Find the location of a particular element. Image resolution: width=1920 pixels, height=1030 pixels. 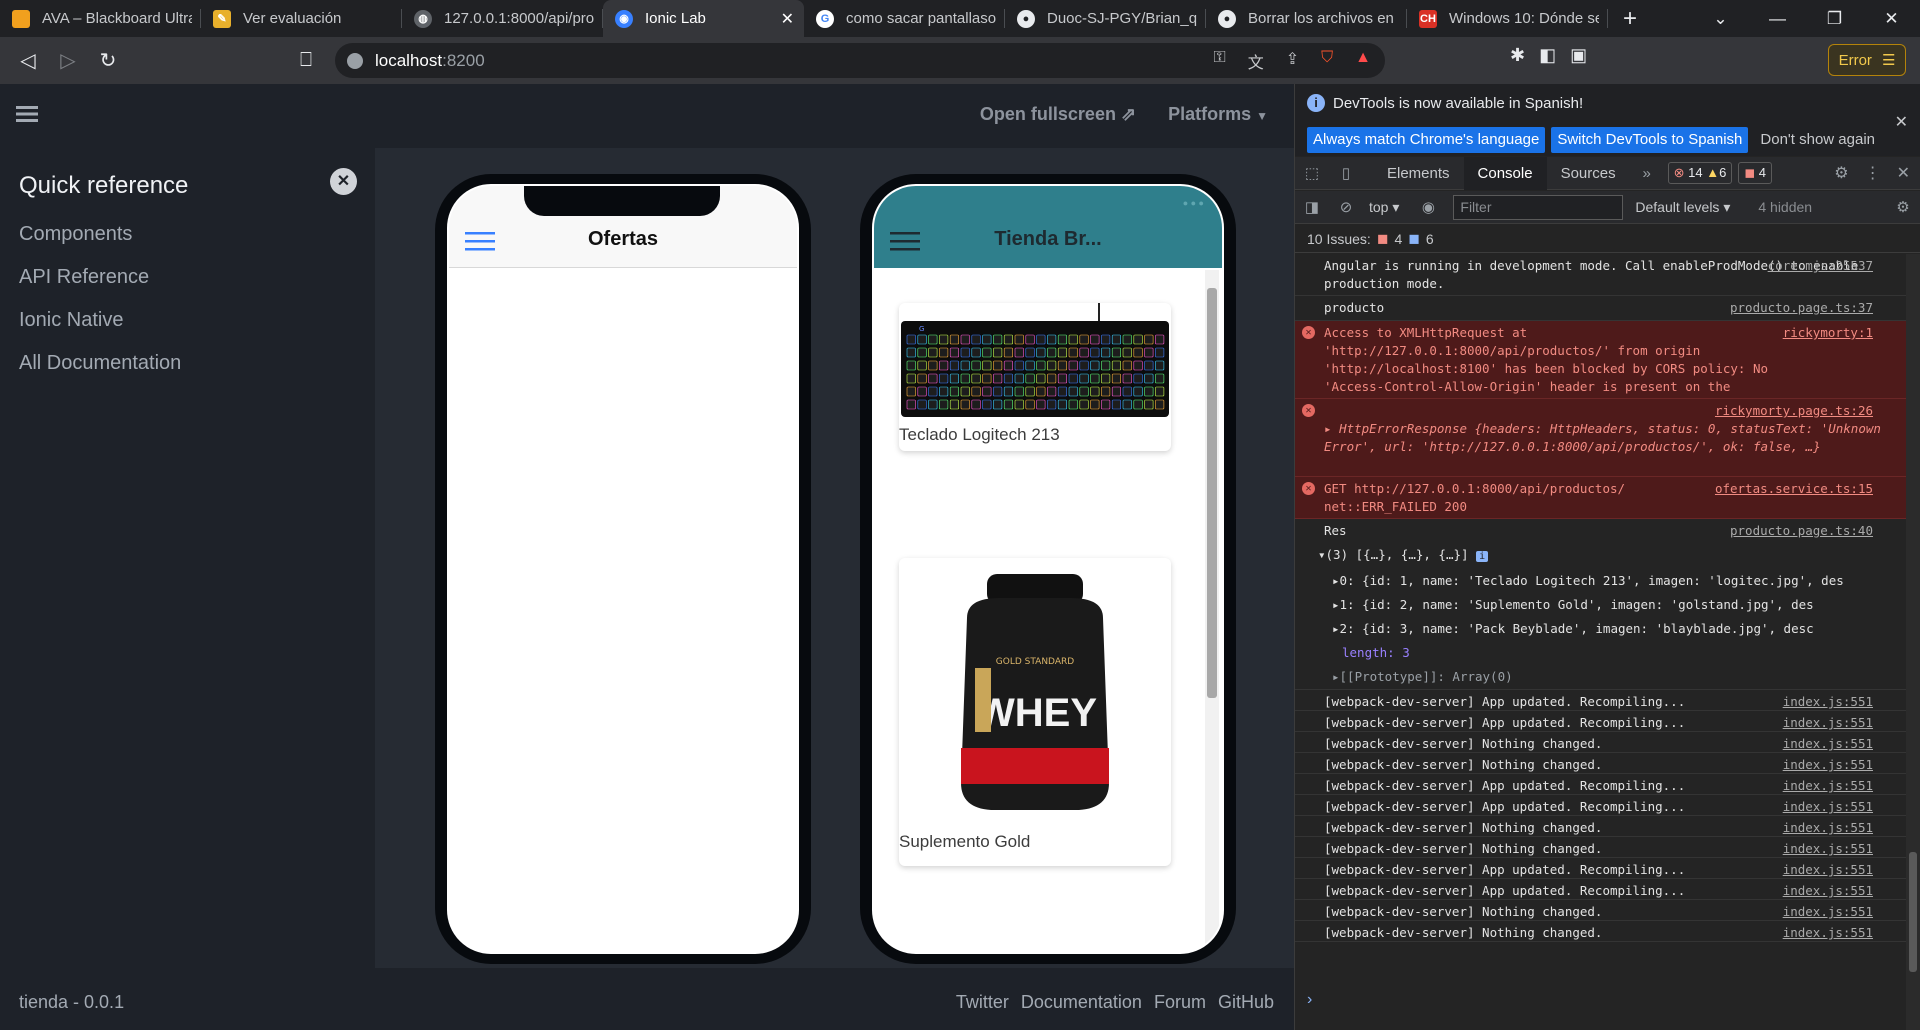

tab-google-search: G como sacar pantallaso is located at coordinates (904, 18).